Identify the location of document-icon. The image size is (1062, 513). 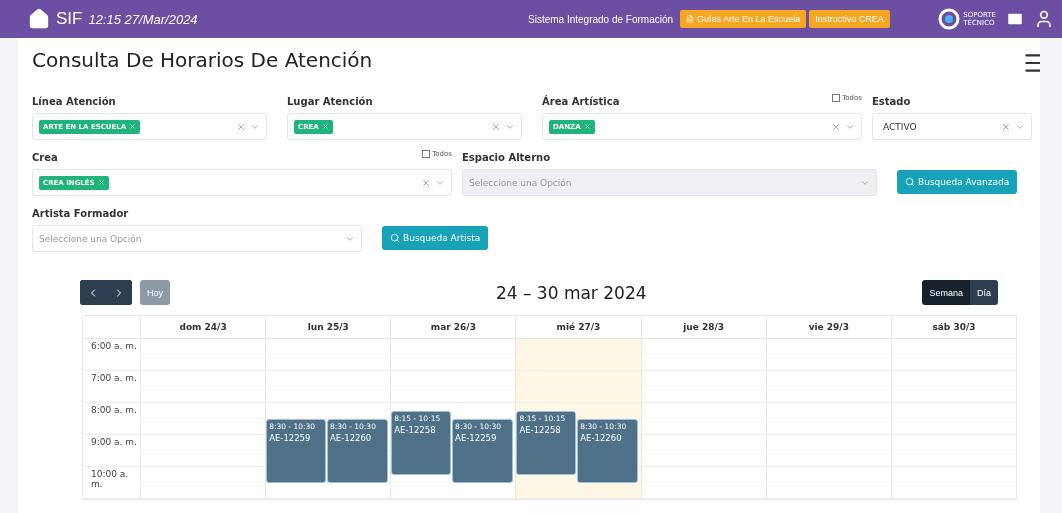
(690, 19).